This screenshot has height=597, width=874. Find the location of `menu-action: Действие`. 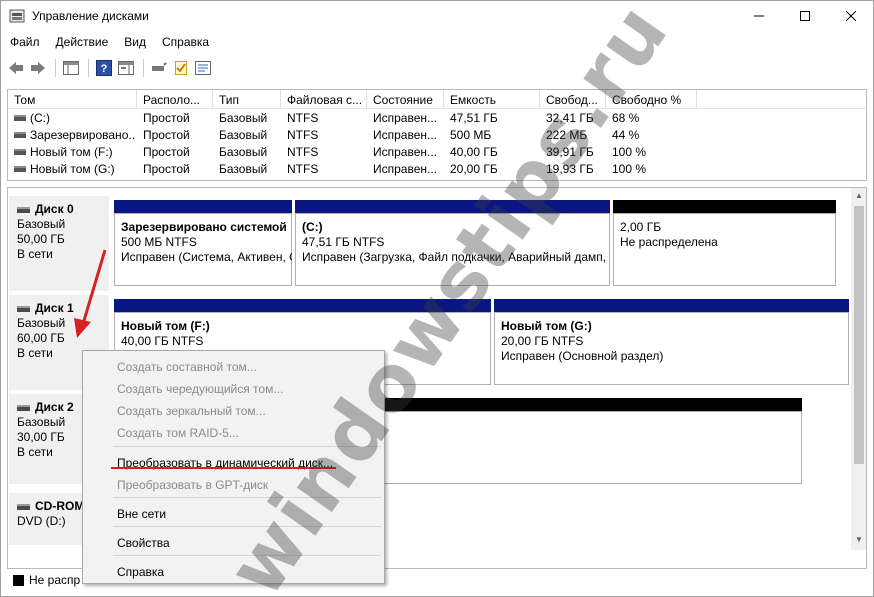

menu-action: Действие is located at coordinates (81, 43).